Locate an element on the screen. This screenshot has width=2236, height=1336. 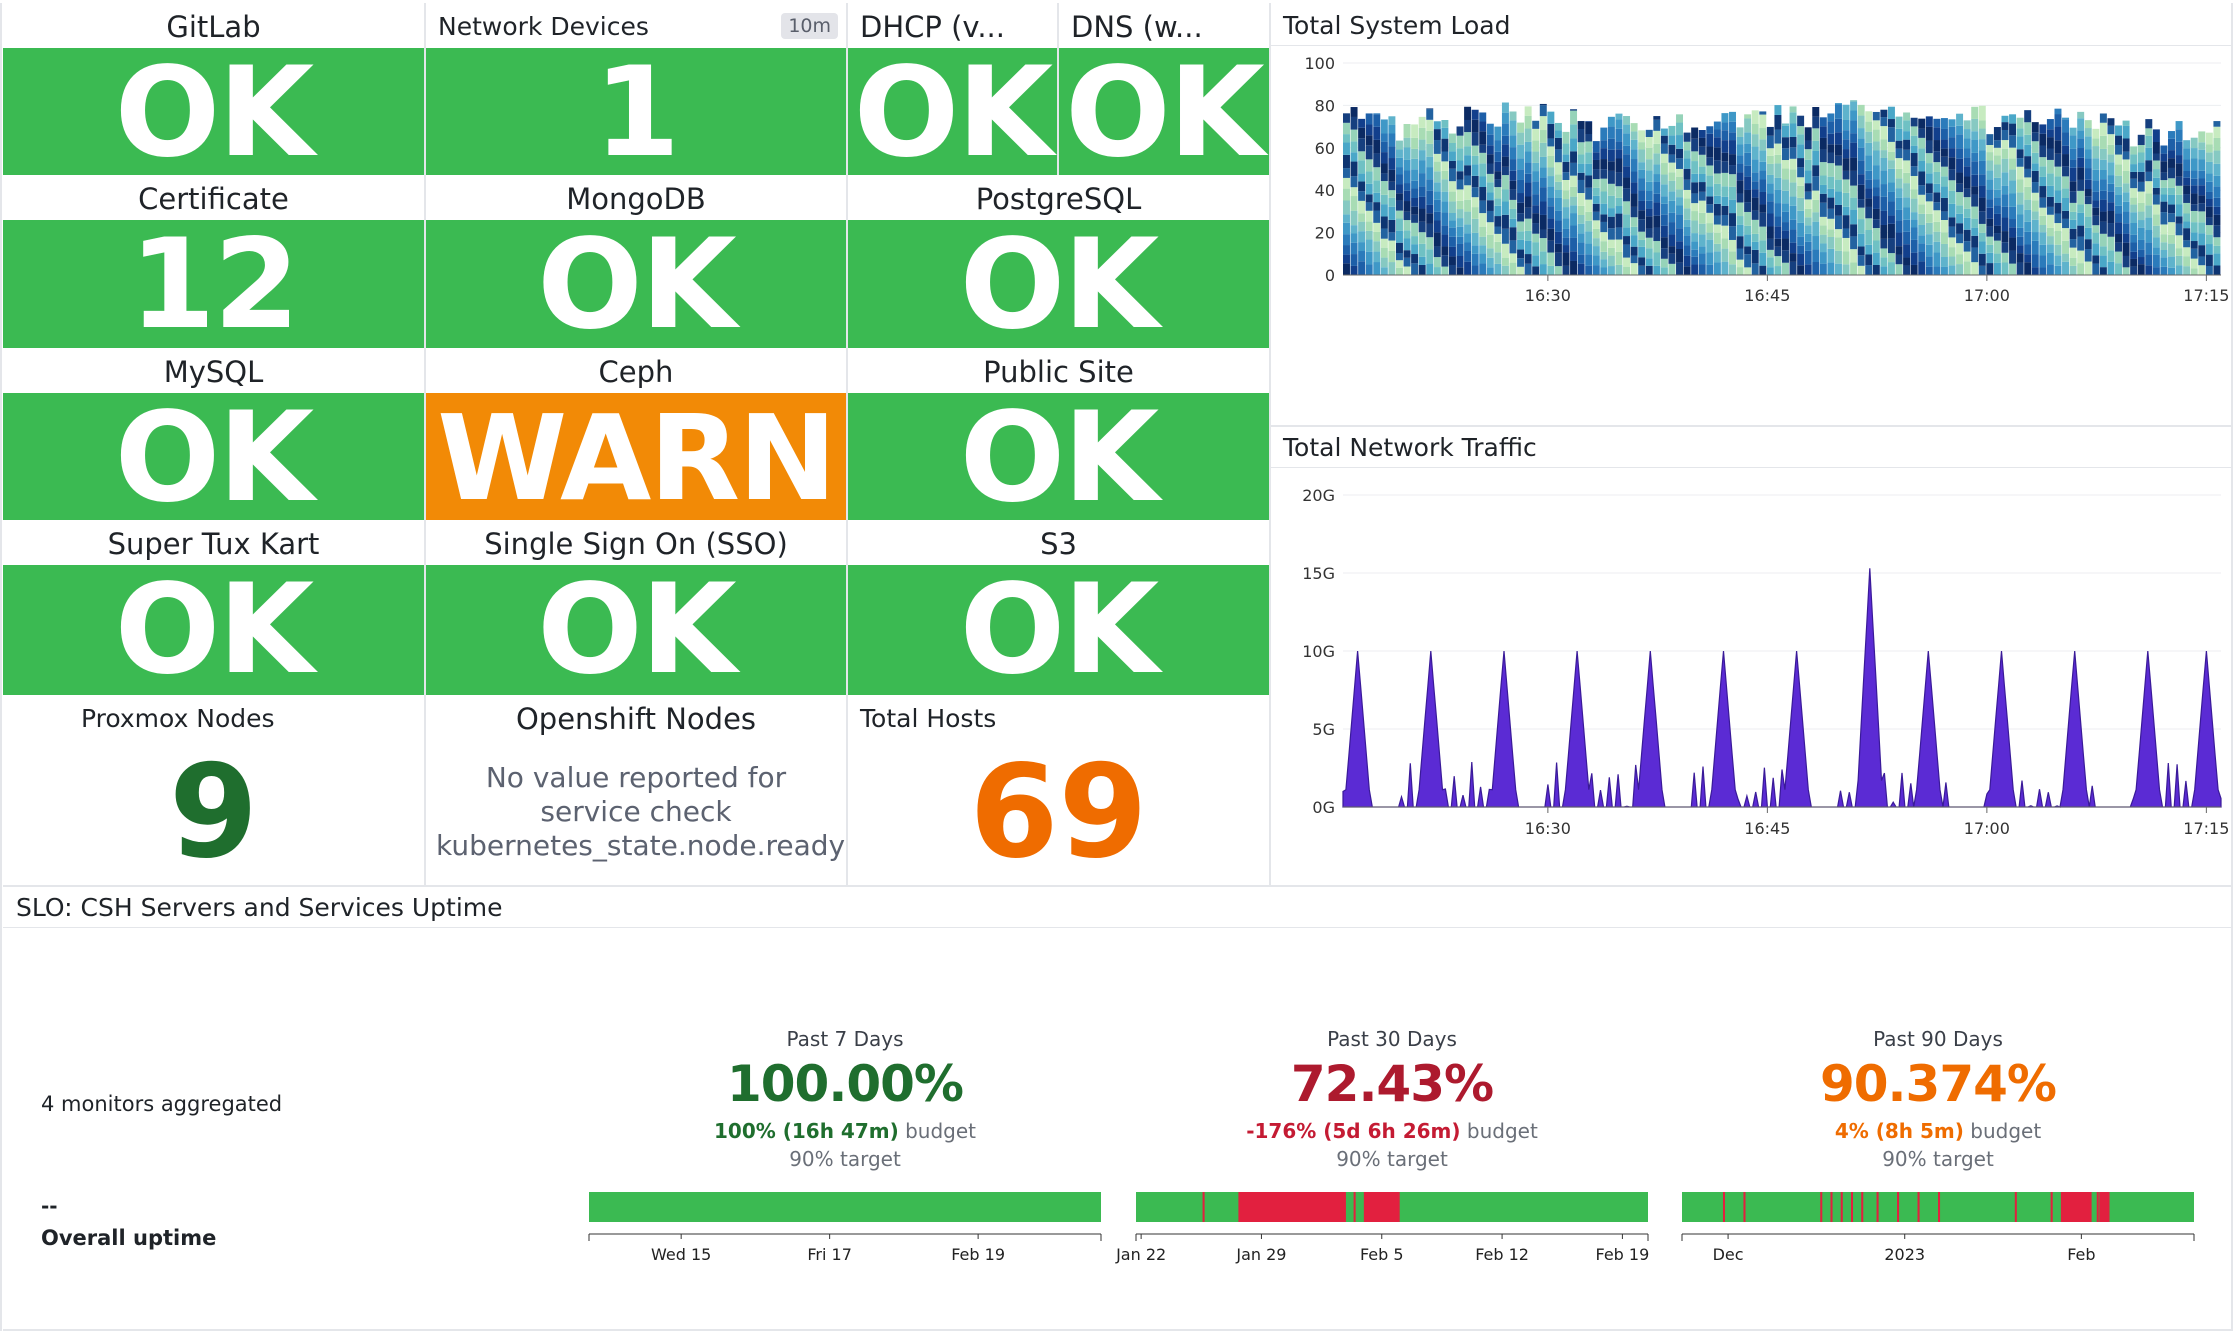
tile-public-site: Public Site OK is located at coordinates (1058, 435).